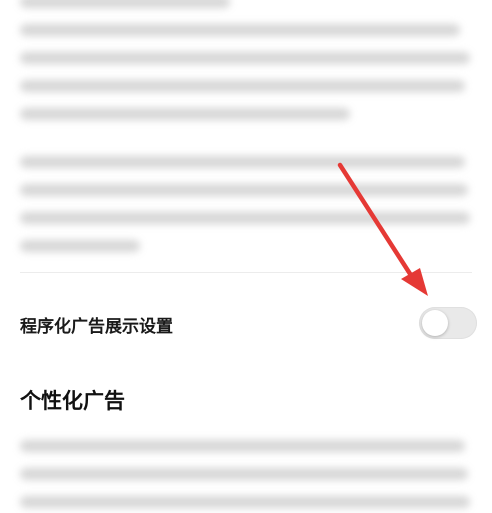  Describe the element at coordinates (382, 229) in the screenshot. I see `annotation-arrow` at that location.